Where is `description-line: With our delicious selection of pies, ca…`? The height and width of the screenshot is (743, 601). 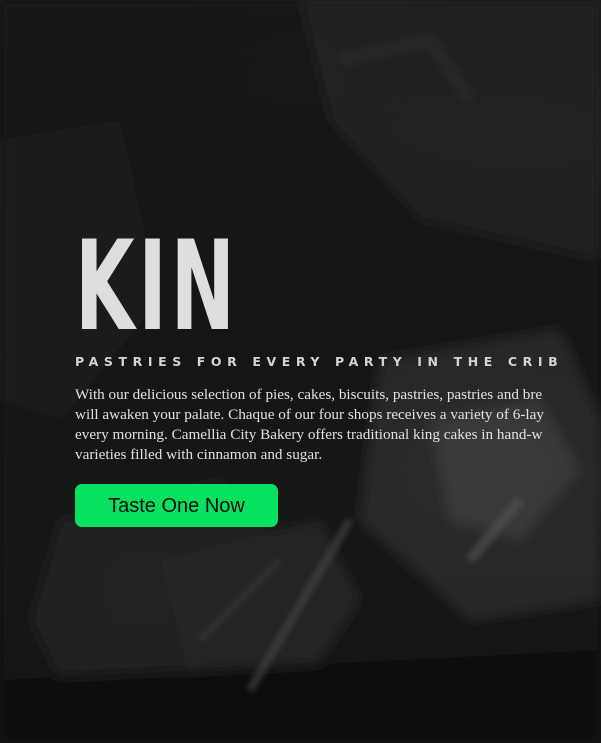
description-line: With our delicious selection of pies, ca… is located at coordinates (309, 394).